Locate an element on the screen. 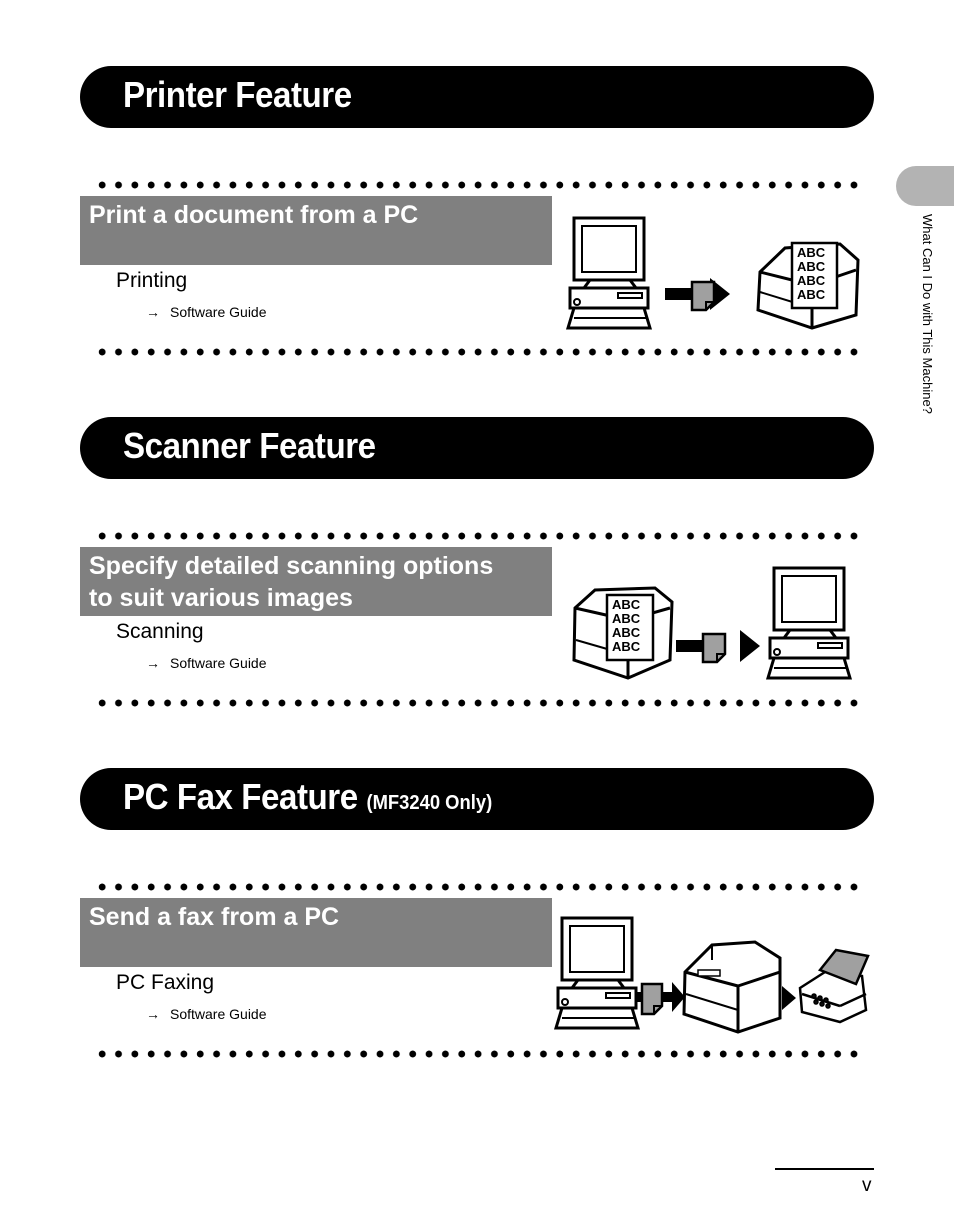  pc-fax-feature-title: PC Fax Feature is located at coordinates (240, 796).